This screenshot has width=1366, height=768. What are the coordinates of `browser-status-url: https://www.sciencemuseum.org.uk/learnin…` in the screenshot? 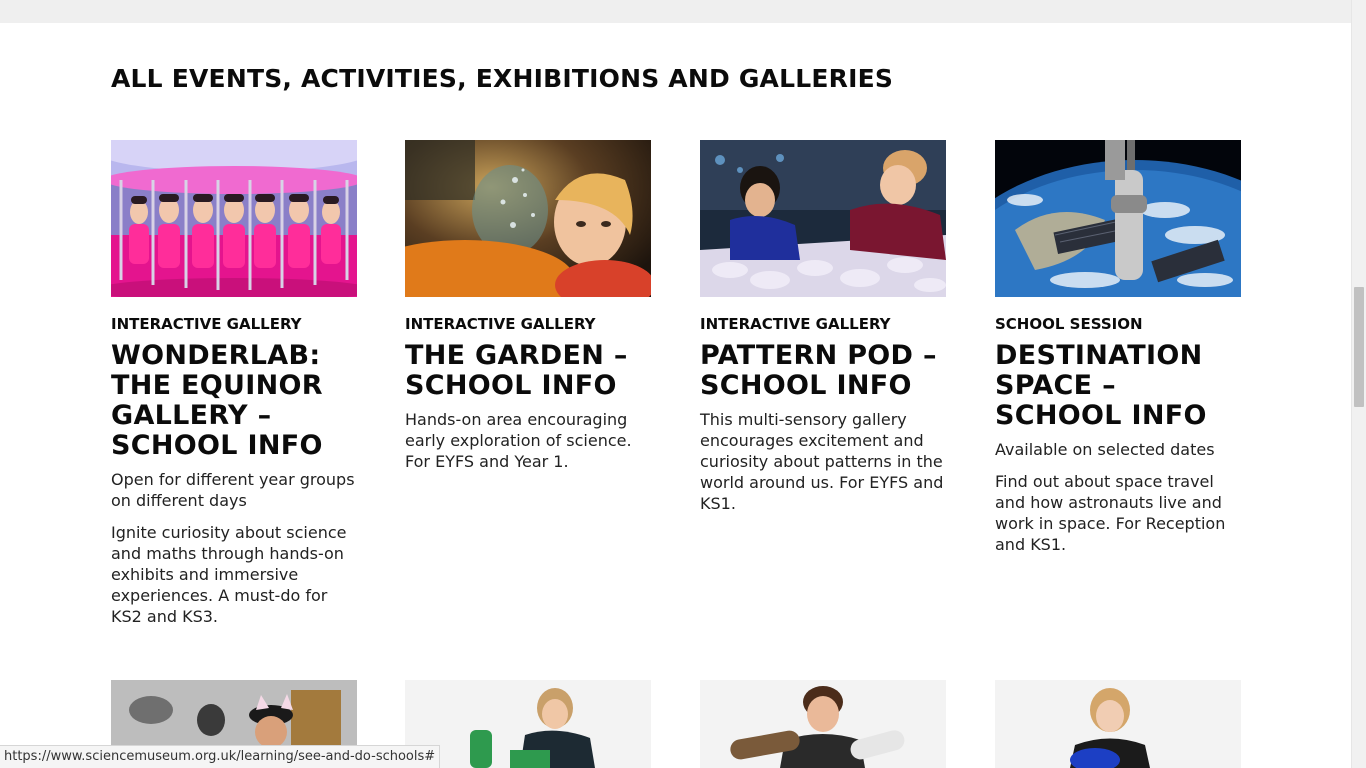 It's located at (220, 756).